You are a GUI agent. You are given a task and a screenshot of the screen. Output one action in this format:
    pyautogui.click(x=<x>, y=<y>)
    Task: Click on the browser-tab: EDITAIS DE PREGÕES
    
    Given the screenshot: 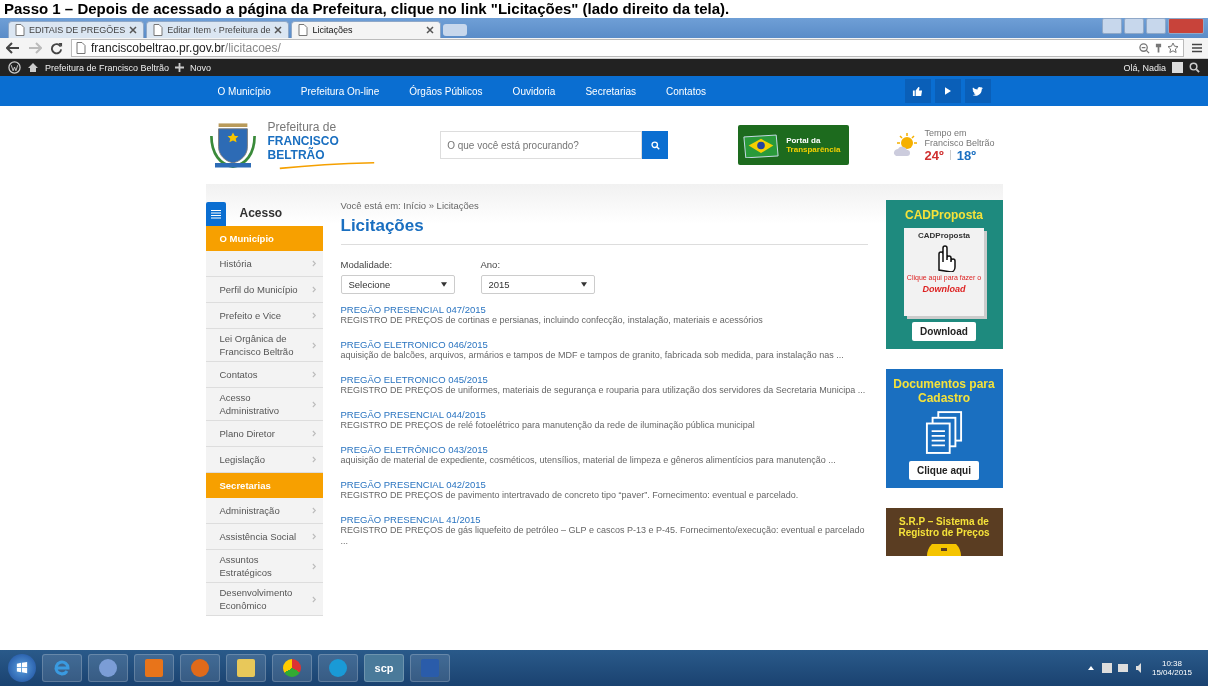 What is the action you would take?
    pyautogui.click(x=76, y=29)
    